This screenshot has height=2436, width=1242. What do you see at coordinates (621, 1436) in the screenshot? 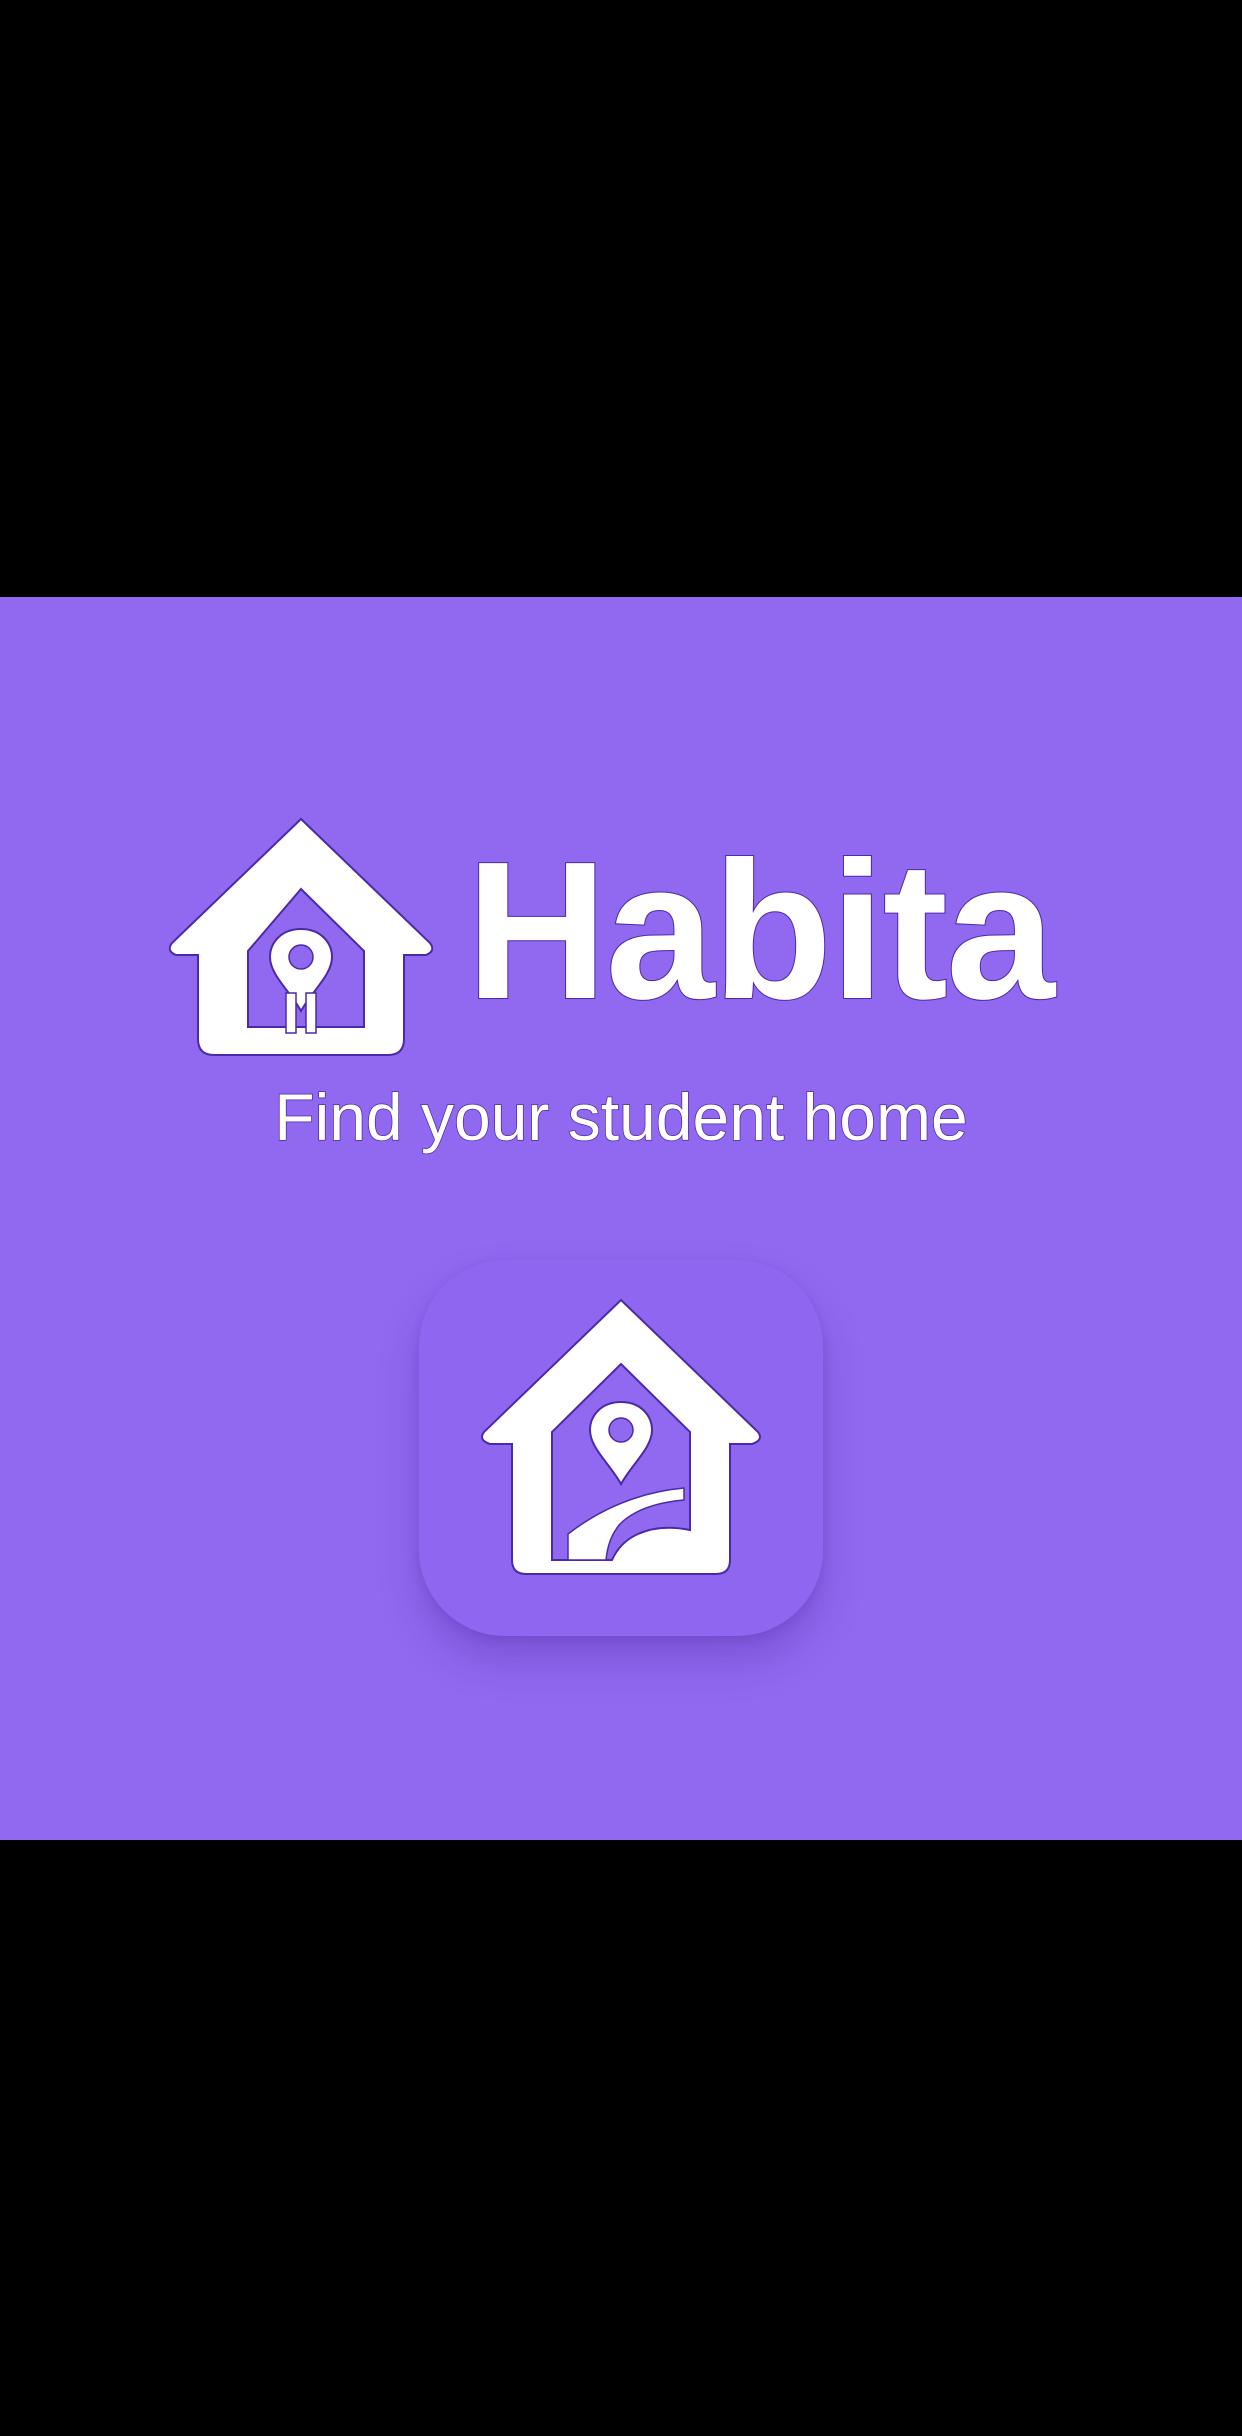
I see `house-location-pin-path-icon` at bounding box center [621, 1436].